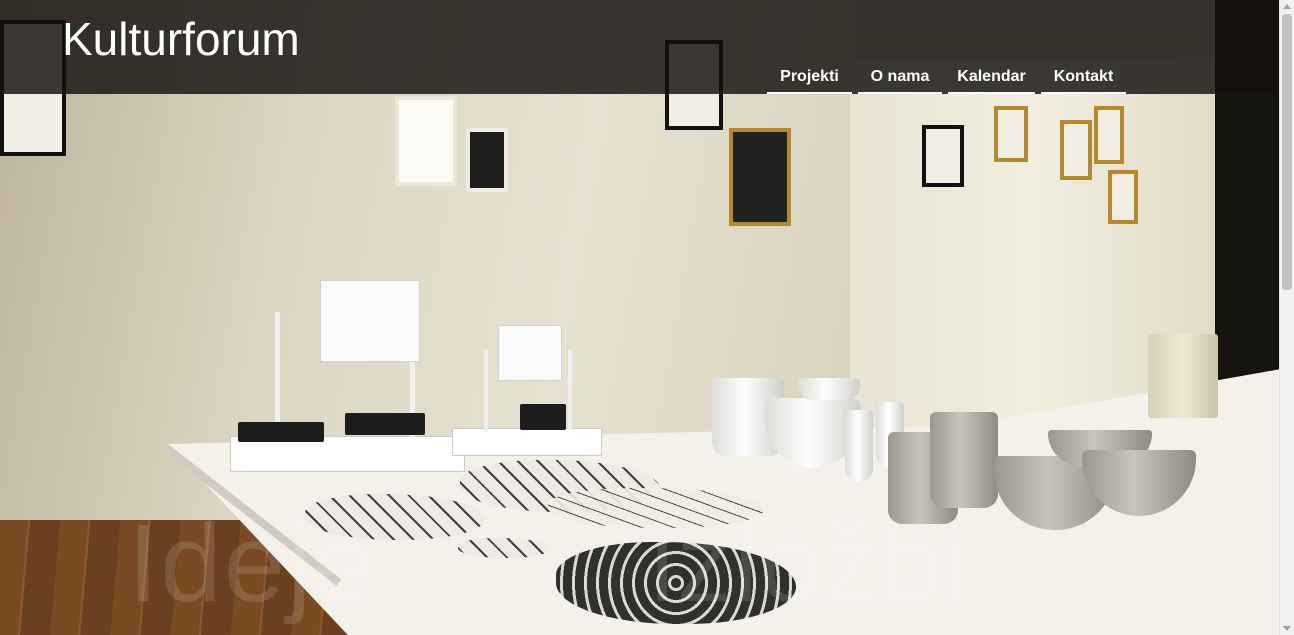 Image resolution: width=1294 pixels, height=635 pixels. I want to click on nav-item-projekti: Projekti, so click(809, 80).